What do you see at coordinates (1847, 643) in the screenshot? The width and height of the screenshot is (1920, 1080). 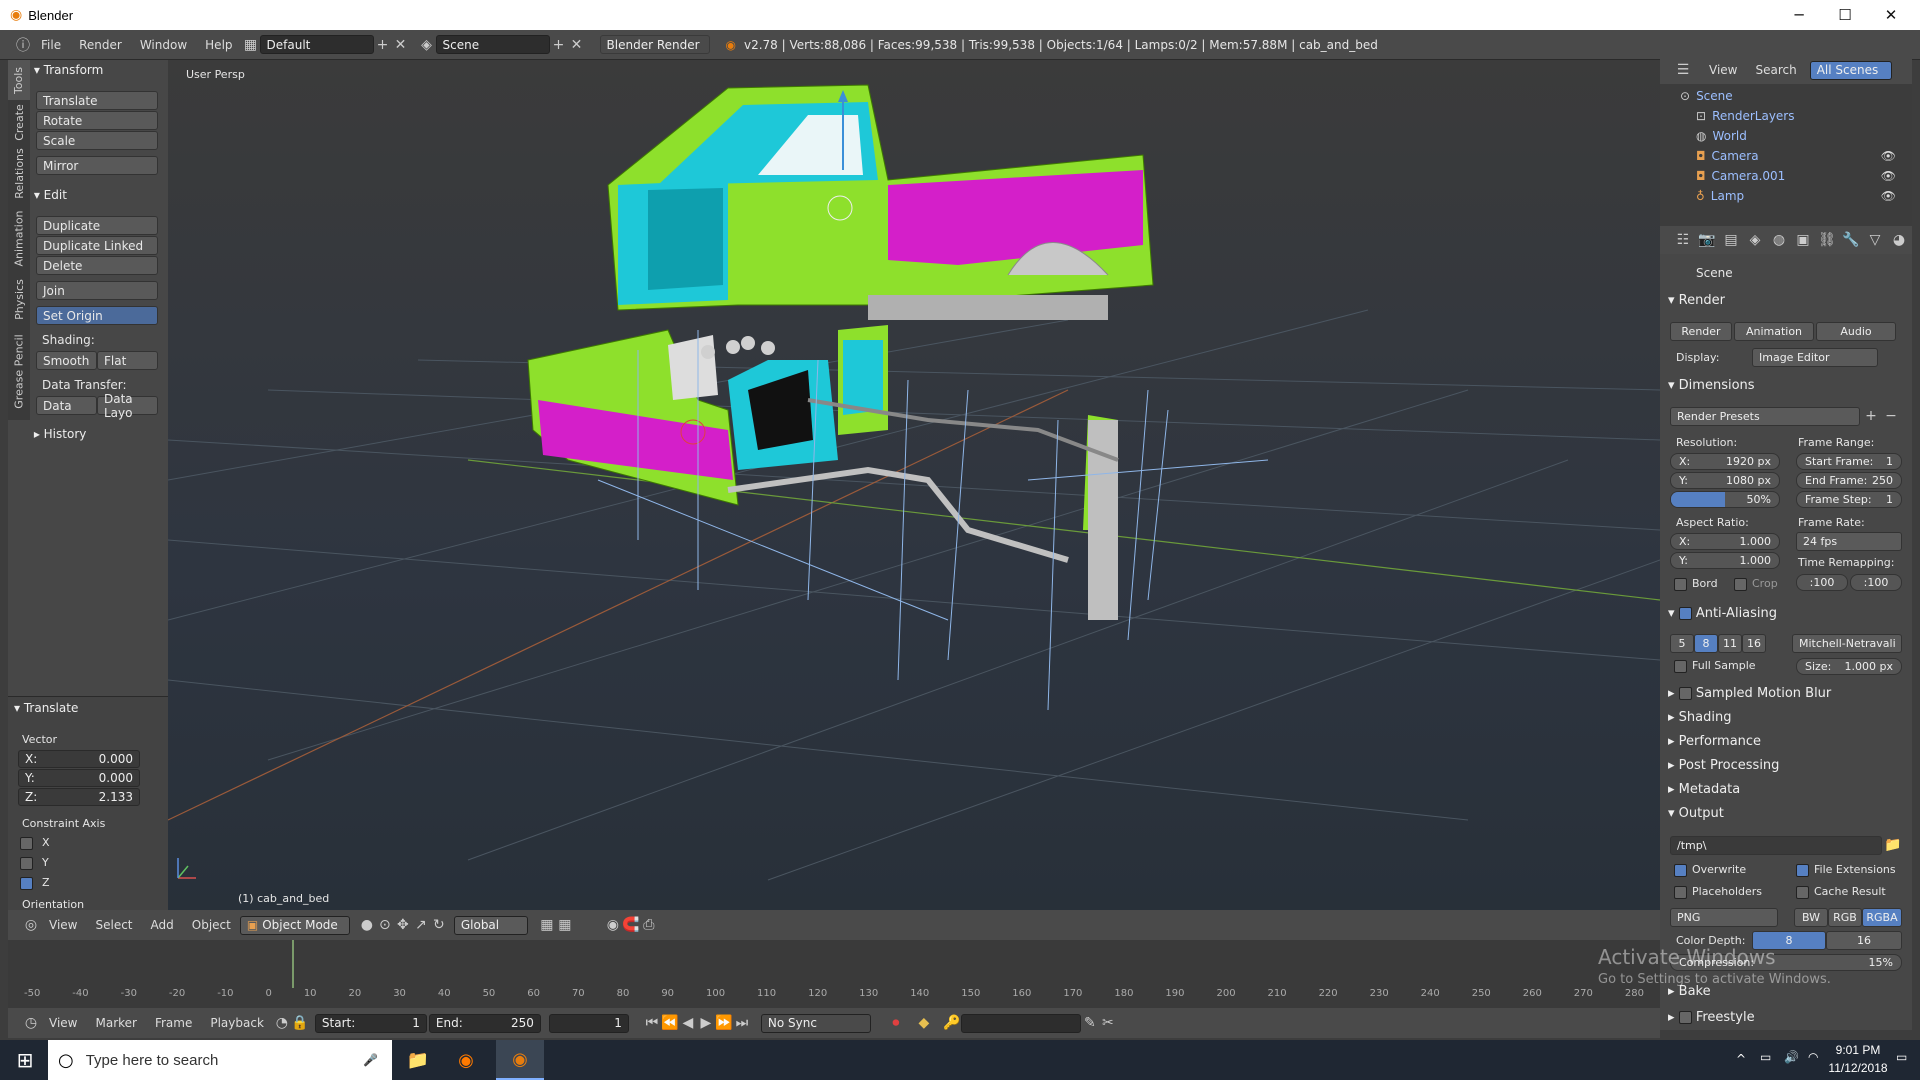 I see `aa-filter-selector: Mitchell-Netravali` at bounding box center [1847, 643].